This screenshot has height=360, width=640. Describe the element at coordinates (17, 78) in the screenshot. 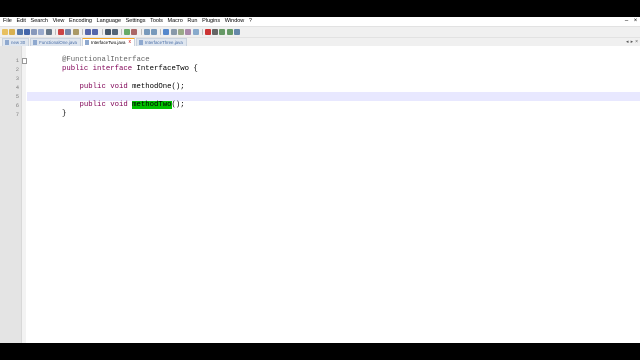

I see `line-number: 3` at that location.